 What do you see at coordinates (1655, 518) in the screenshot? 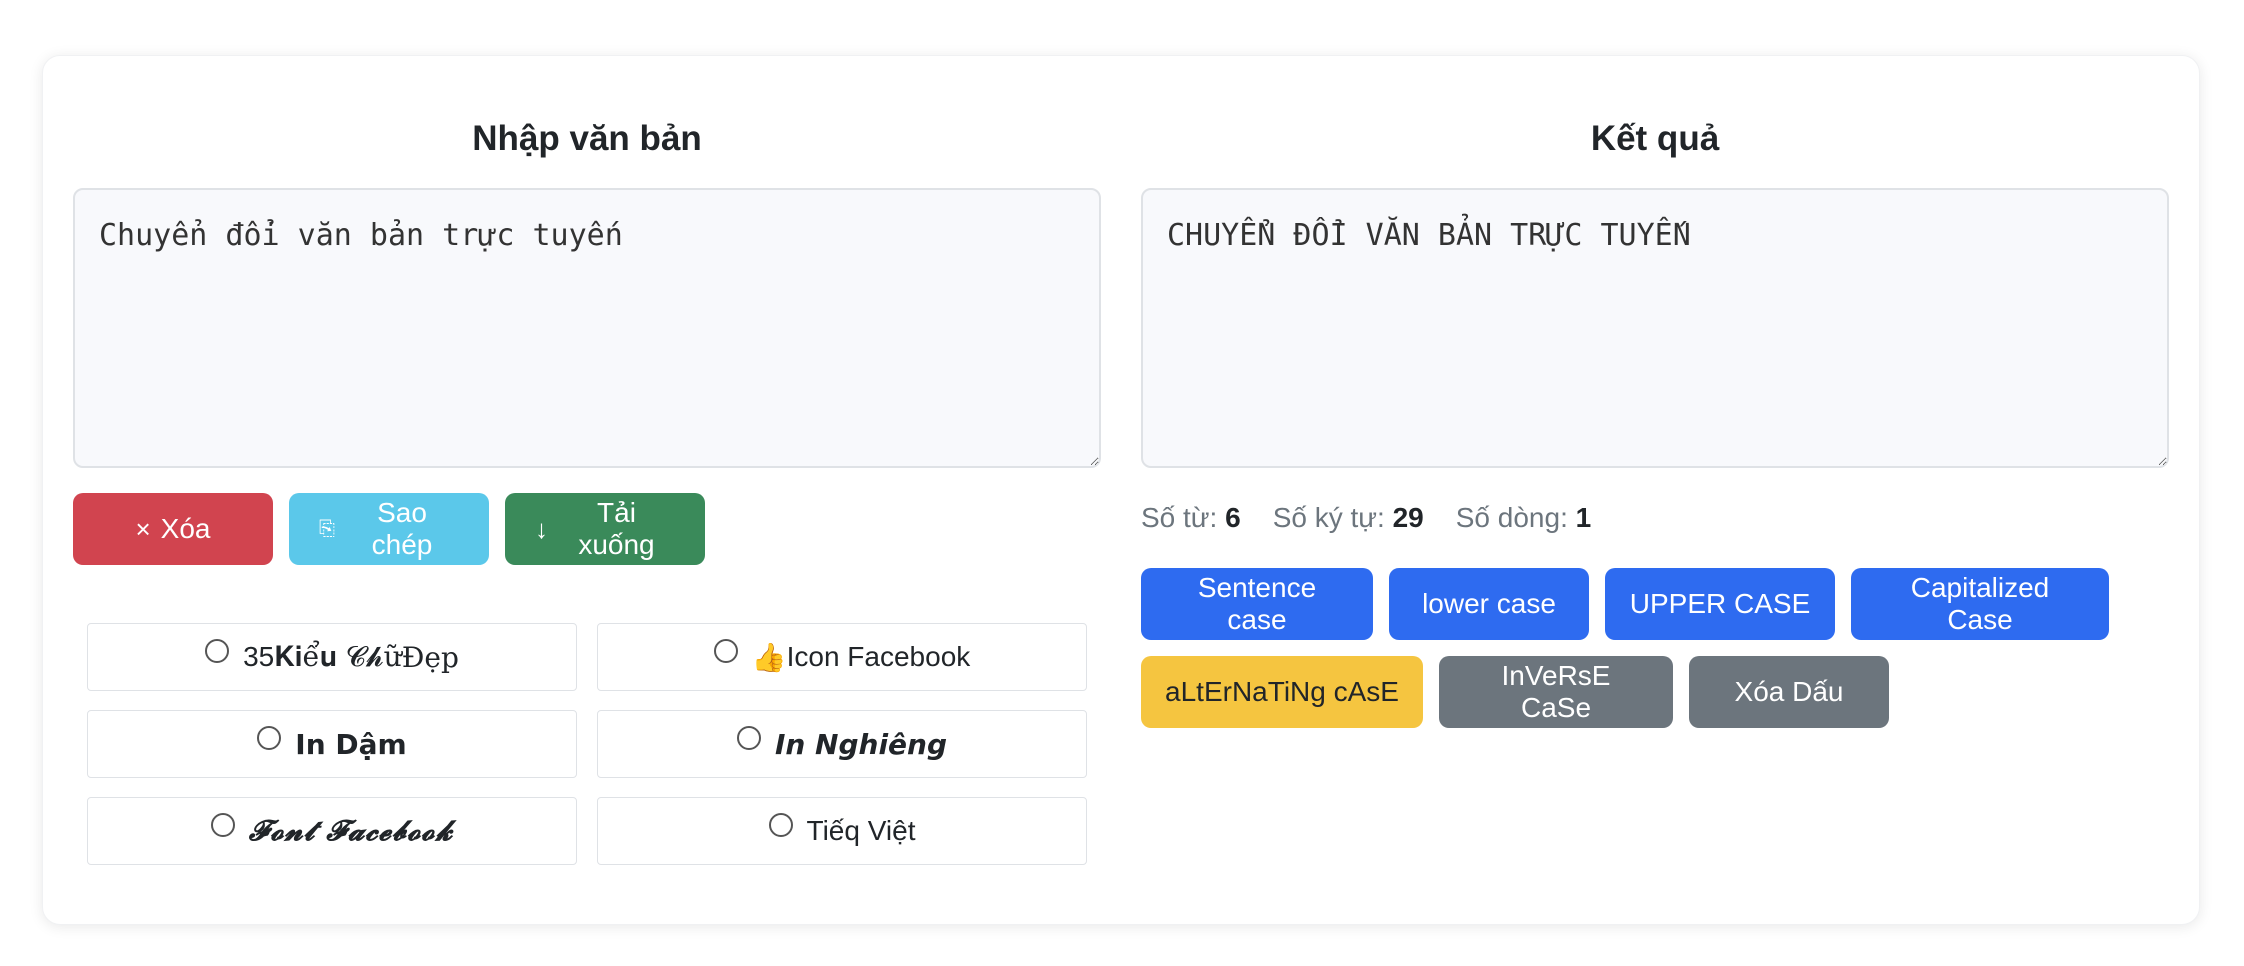
I see `text-stats: Số từ: 6 Số ký tự: 29 Số dòng: 1` at bounding box center [1655, 518].